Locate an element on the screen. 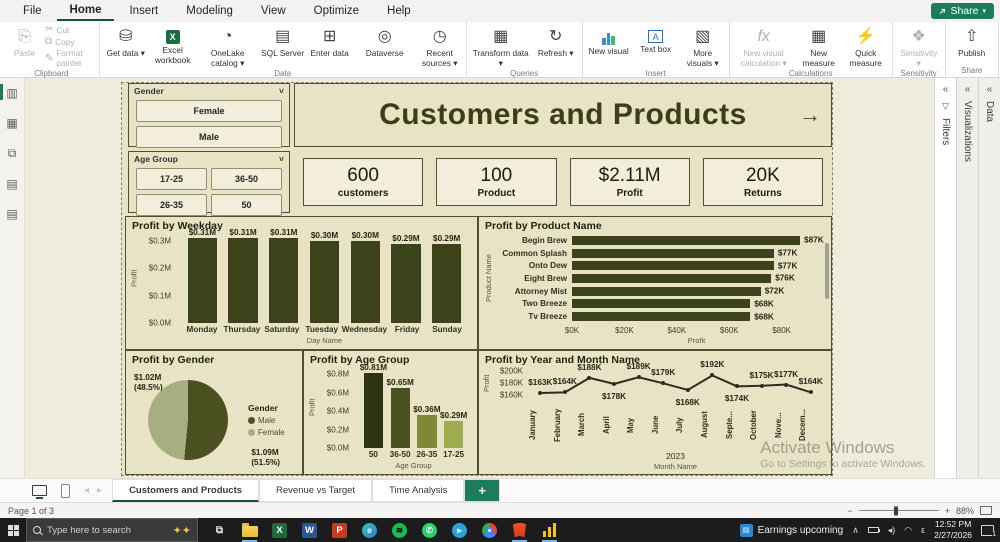 The image size is (1000, 542). tab-customers-and-products: Customers and Products is located at coordinates (186, 490).